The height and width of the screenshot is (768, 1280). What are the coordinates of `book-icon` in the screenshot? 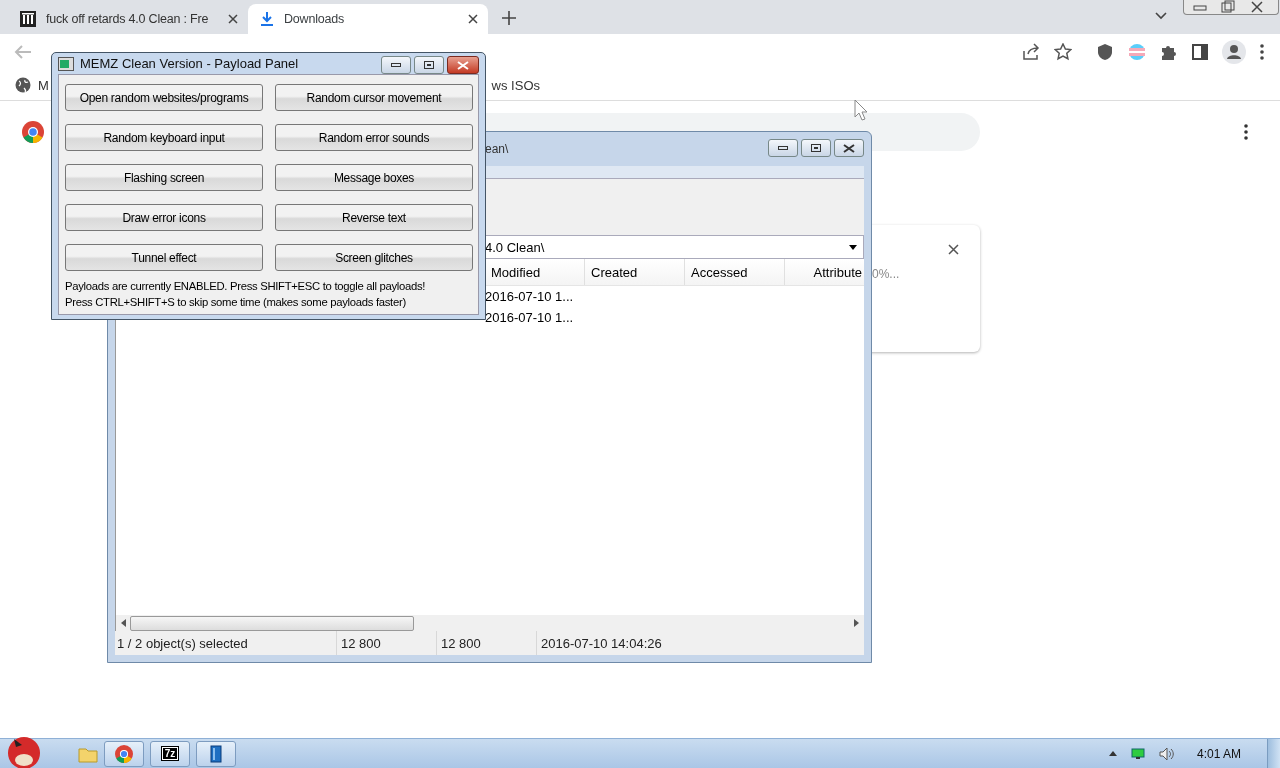 It's located at (216, 753).